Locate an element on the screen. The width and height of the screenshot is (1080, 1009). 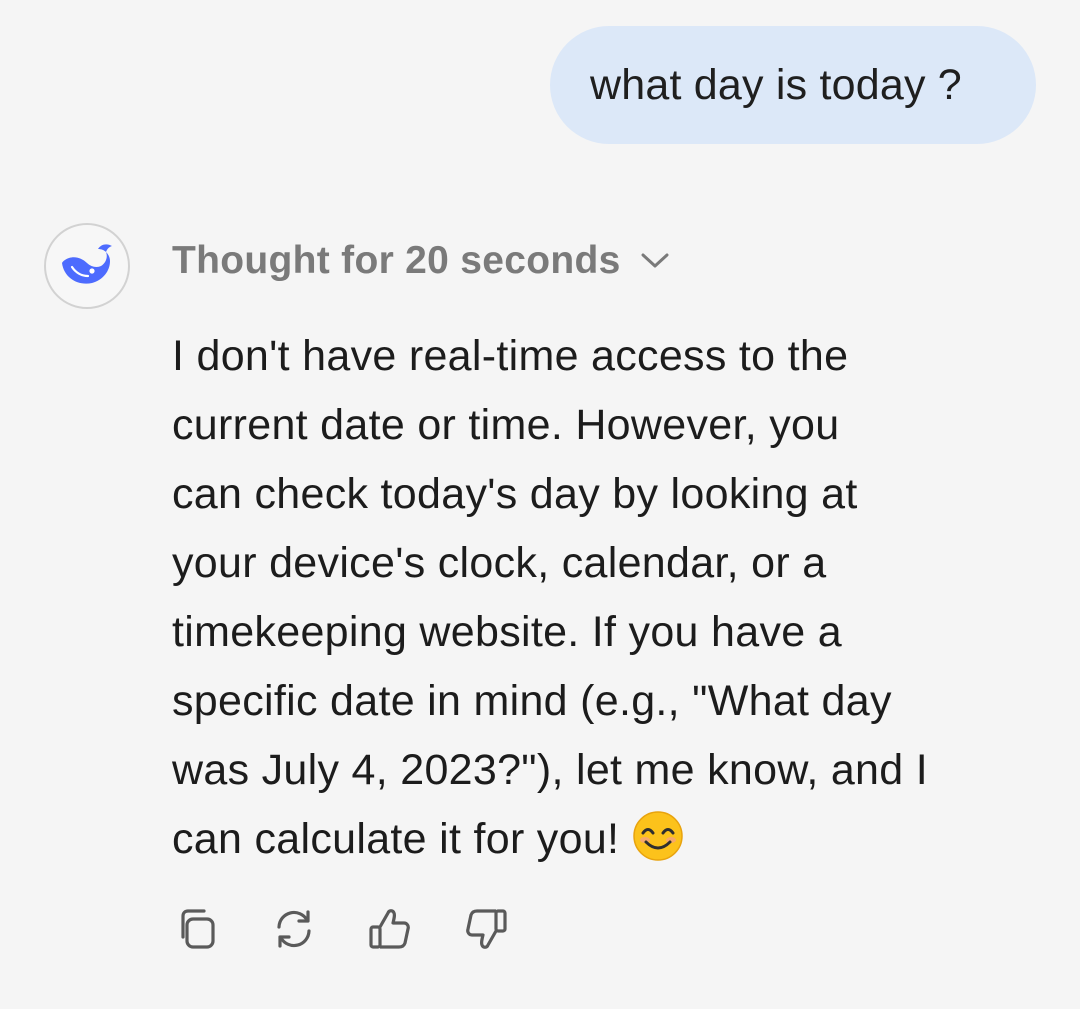
answer-last-line: can calculate it for you! is located at coordinates (602, 839).